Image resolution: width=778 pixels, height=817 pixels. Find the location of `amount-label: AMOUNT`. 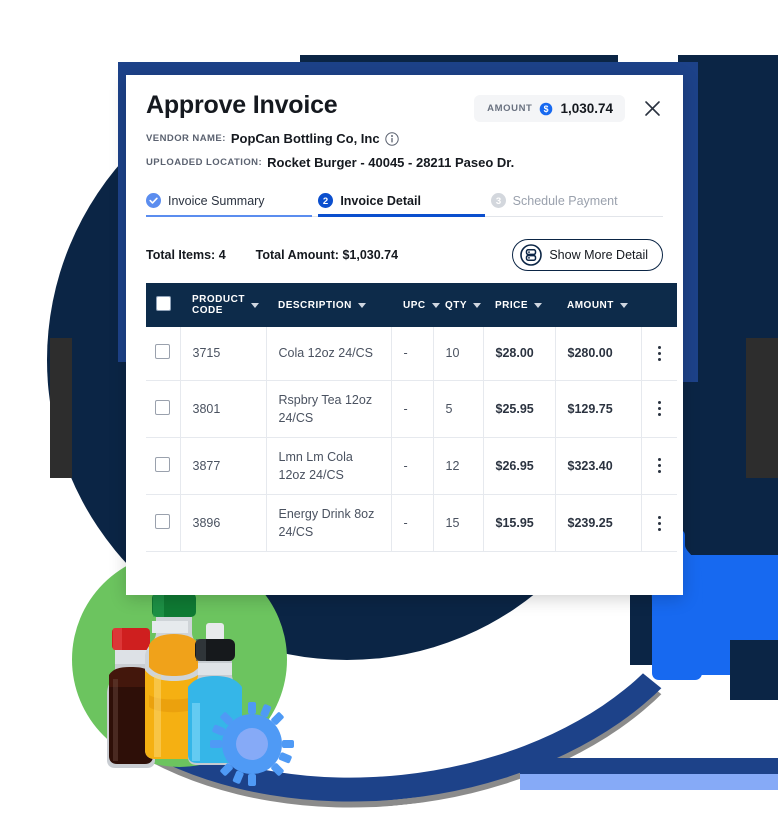

amount-label: AMOUNT is located at coordinates (510, 108).